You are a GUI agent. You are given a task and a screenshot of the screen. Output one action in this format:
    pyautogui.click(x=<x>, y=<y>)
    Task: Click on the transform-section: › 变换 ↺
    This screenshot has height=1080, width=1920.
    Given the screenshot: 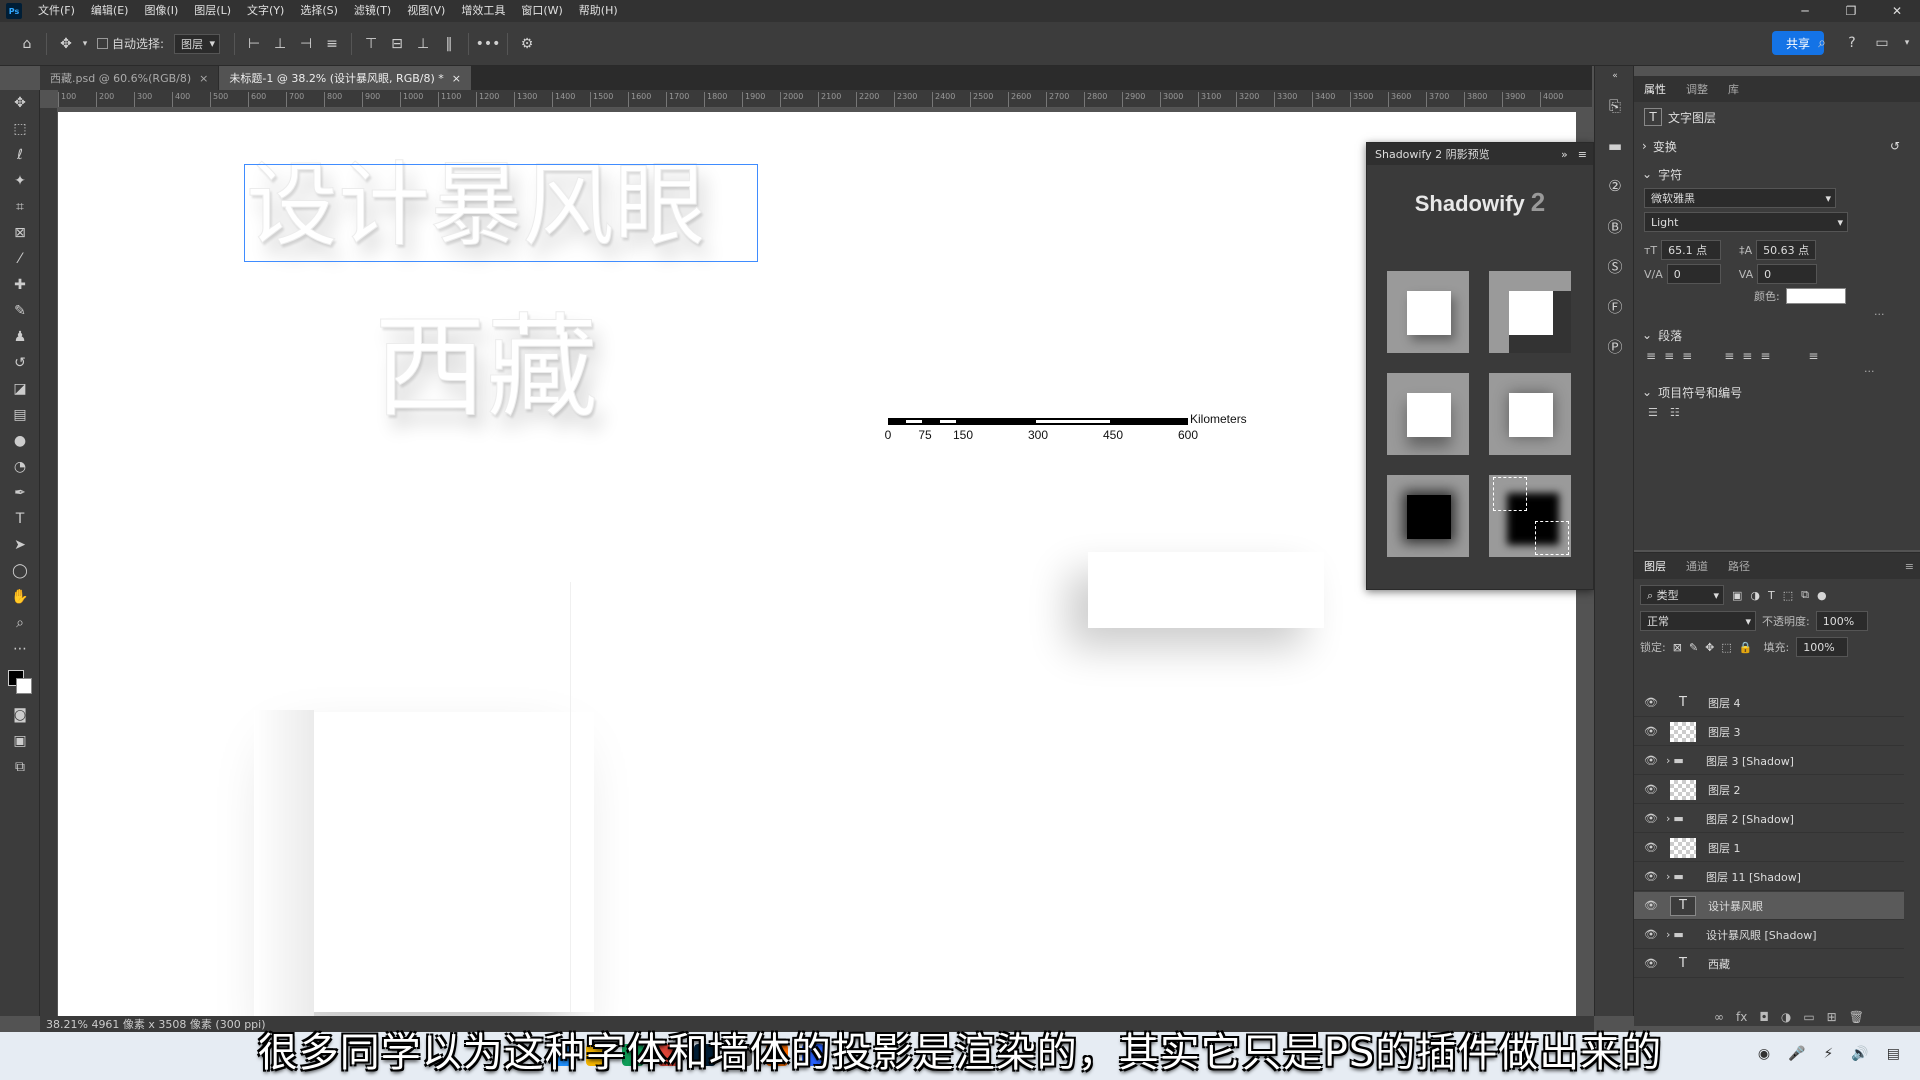 What is the action you would take?
    pyautogui.click(x=1777, y=146)
    